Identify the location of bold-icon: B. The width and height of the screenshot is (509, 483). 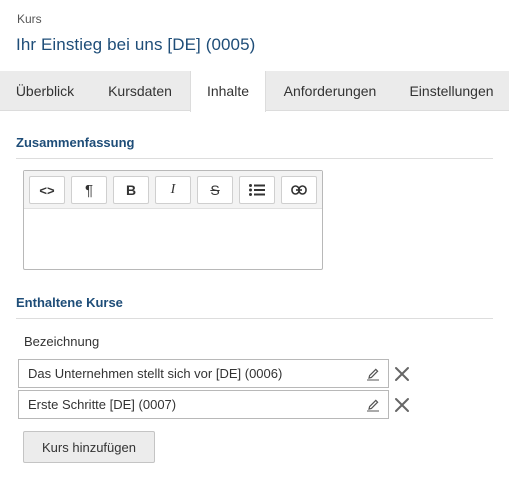
(131, 190).